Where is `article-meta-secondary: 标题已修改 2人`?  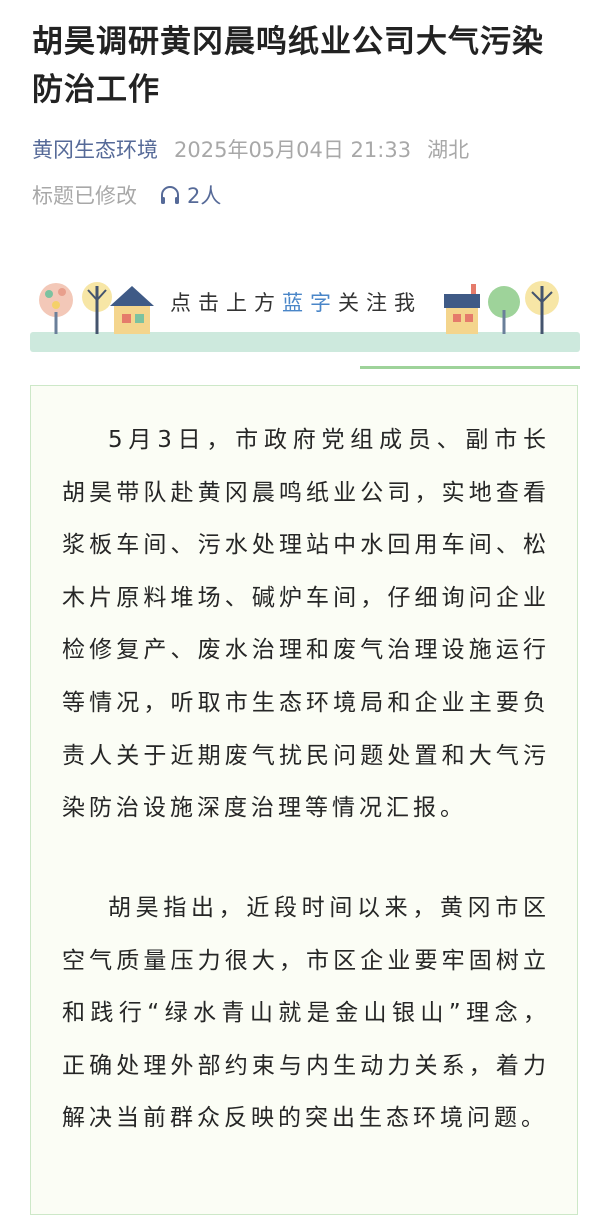
article-meta-secondary: 标题已修改 2人 is located at coordinates (126, 195).